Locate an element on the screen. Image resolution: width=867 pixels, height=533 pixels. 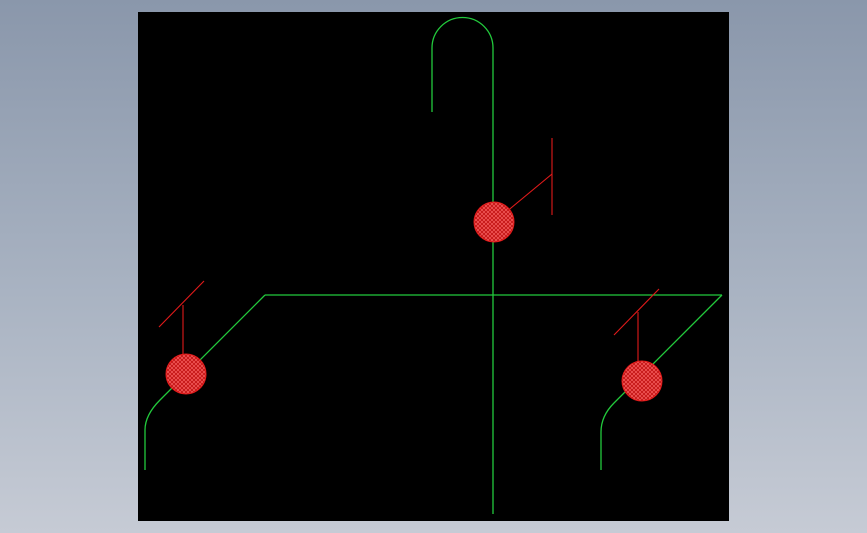
right-leader-diagonal is located at coordinates (636, 312).